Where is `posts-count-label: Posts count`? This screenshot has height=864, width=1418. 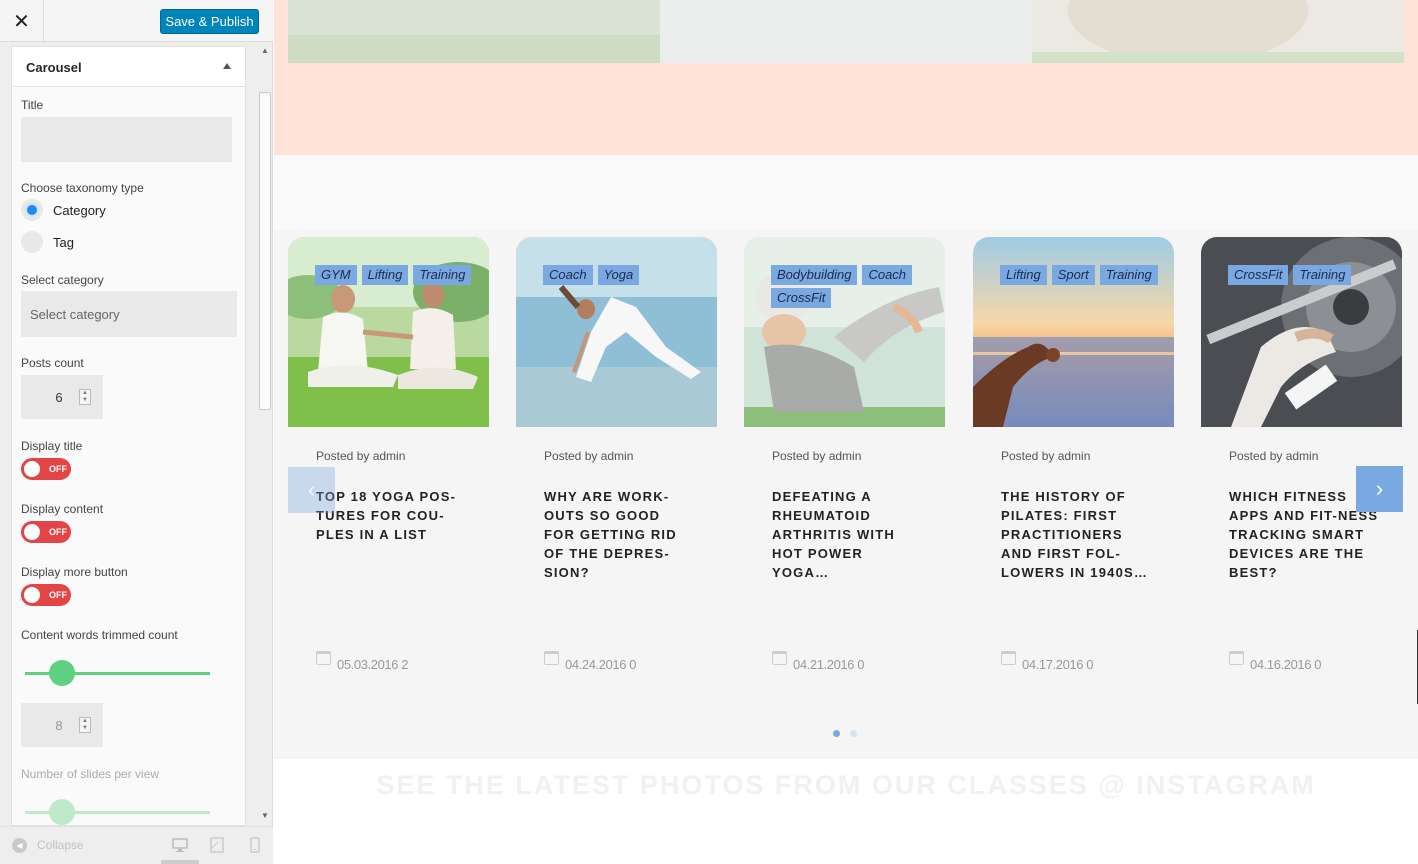
posts-count-label: Posts count is located at coordinates (52, 363).